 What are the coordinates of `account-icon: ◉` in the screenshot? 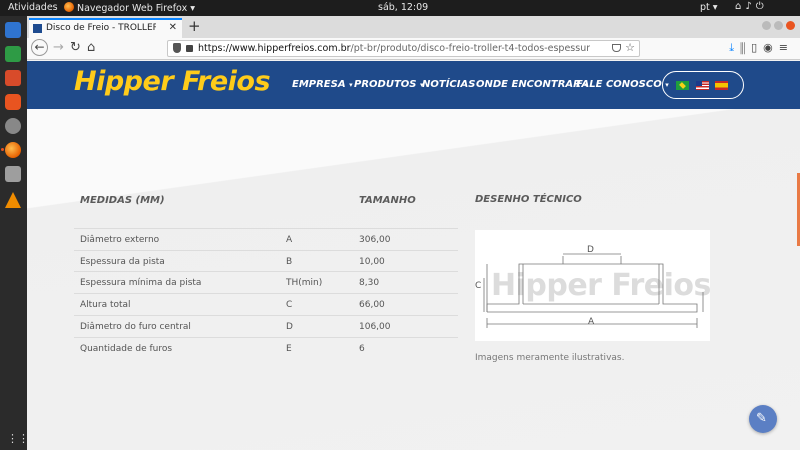 It's located at (771, 47).